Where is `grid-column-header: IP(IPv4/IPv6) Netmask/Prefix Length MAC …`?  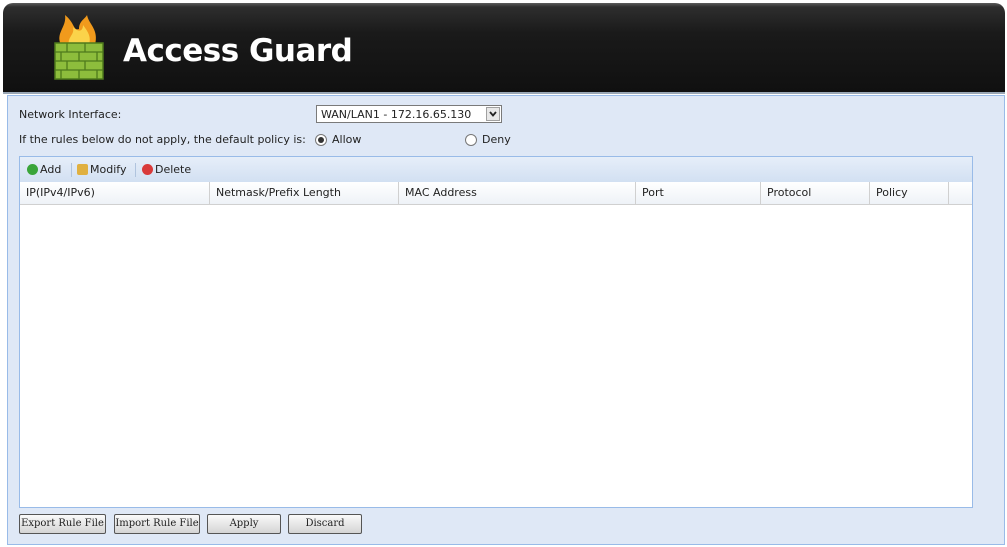 grid-column-header: IP(IPv4/IPv6) Netmask/Prefix Length MAC … is located at coordinates (496, 193).